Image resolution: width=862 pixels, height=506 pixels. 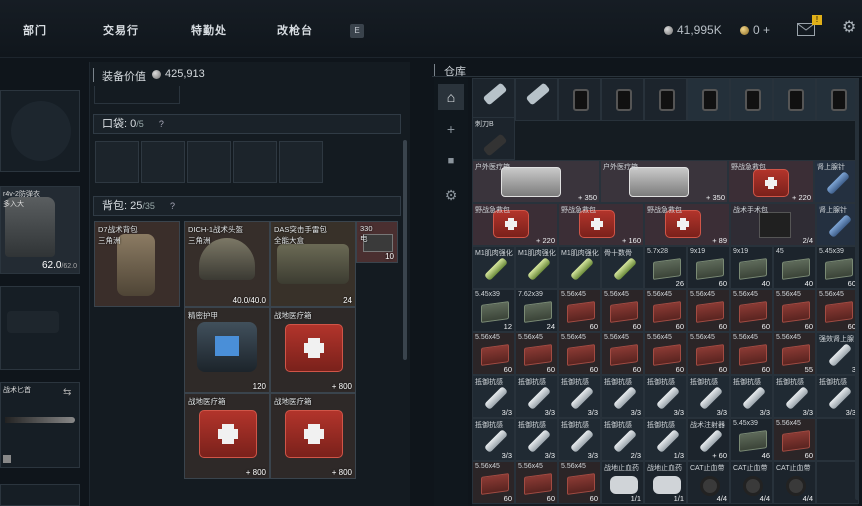 What do you see at coordinates (708, 439) in the screenshot?
I see `injector-item: 战术注射器 + 60` at bounding box center [708, 439].